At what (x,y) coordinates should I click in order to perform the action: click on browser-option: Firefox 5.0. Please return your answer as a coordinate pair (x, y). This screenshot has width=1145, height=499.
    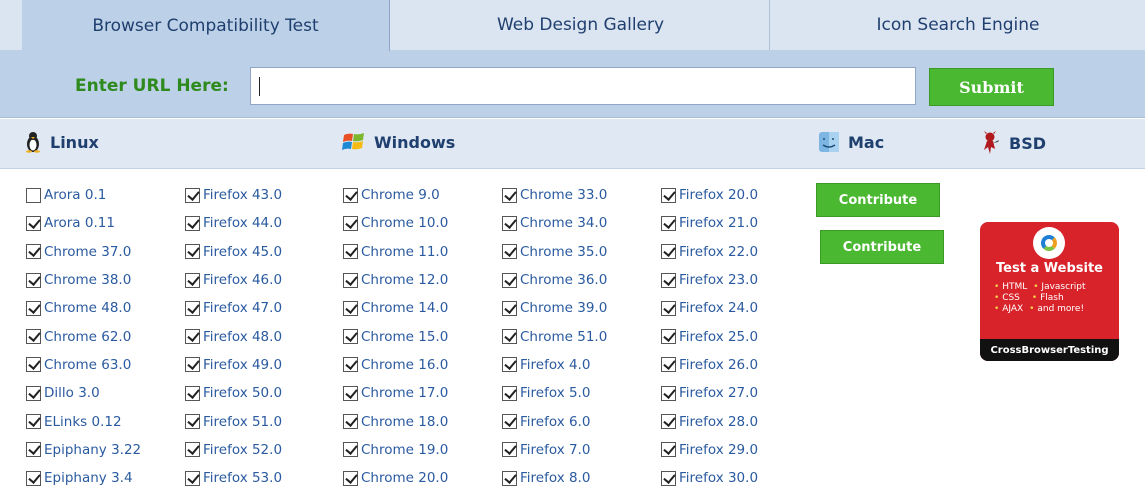
    Looking at the image, I should click on (554, 393).